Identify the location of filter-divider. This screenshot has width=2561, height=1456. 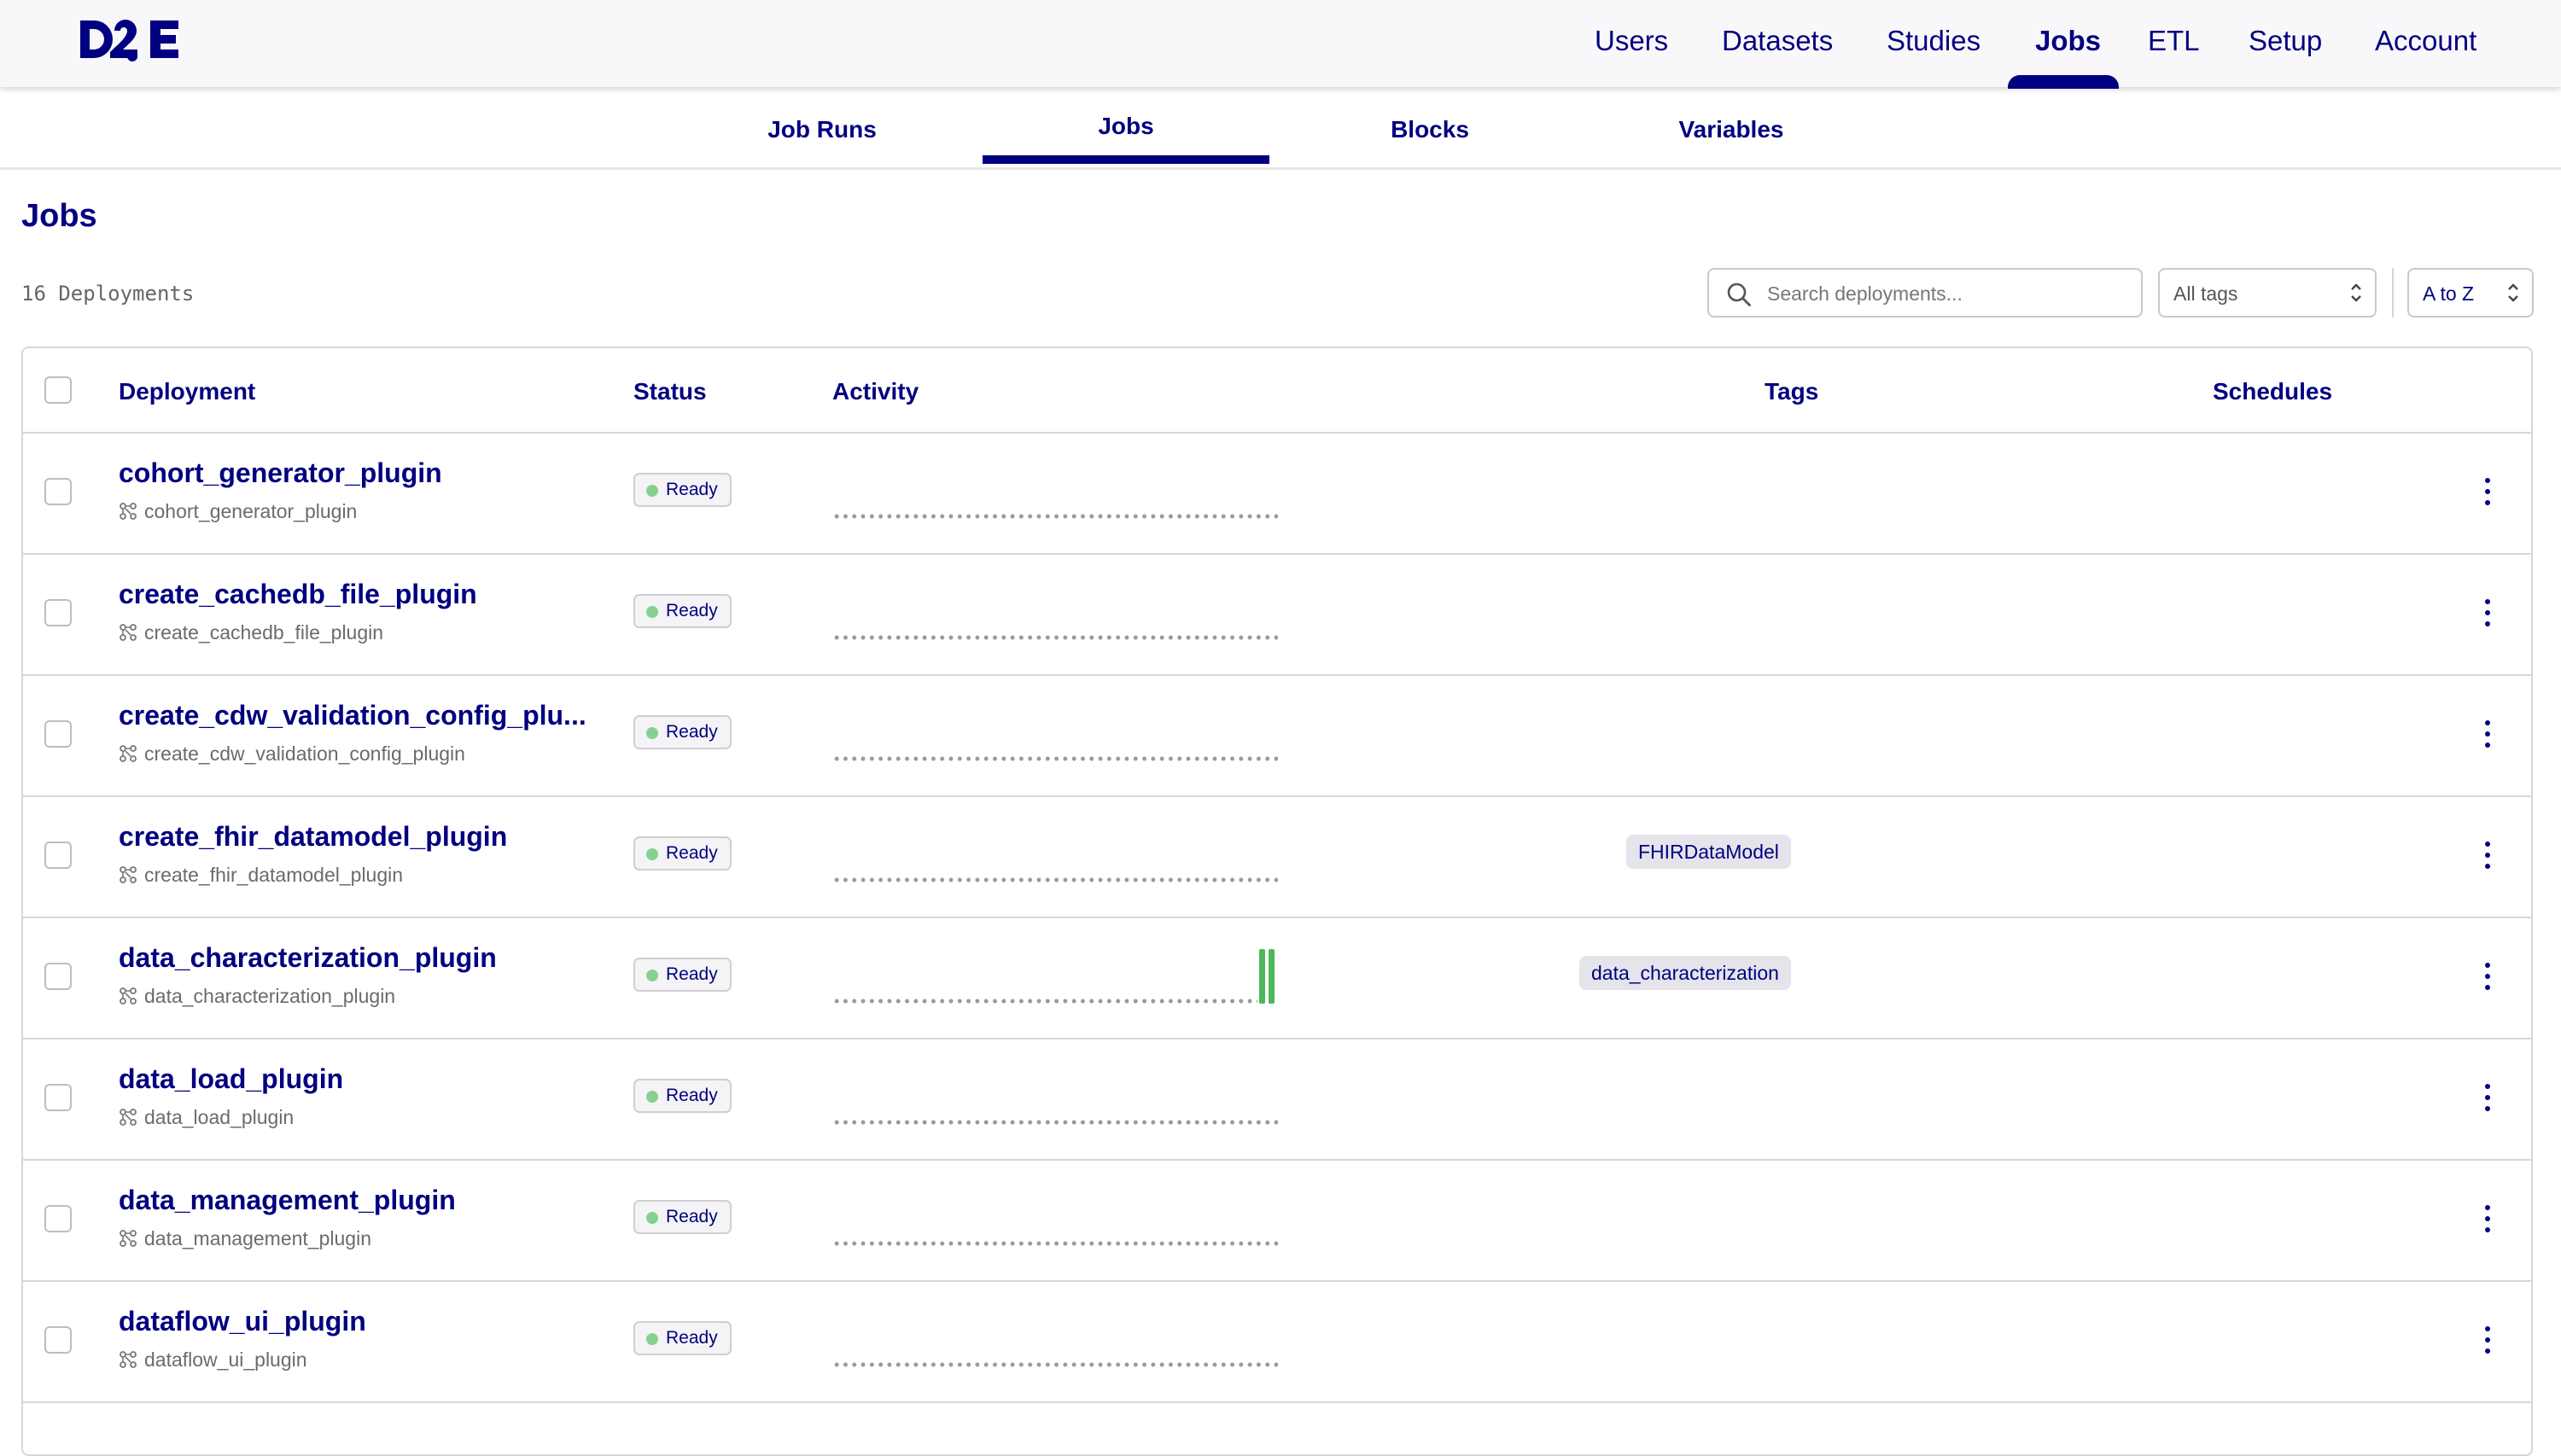
(2393, 292).